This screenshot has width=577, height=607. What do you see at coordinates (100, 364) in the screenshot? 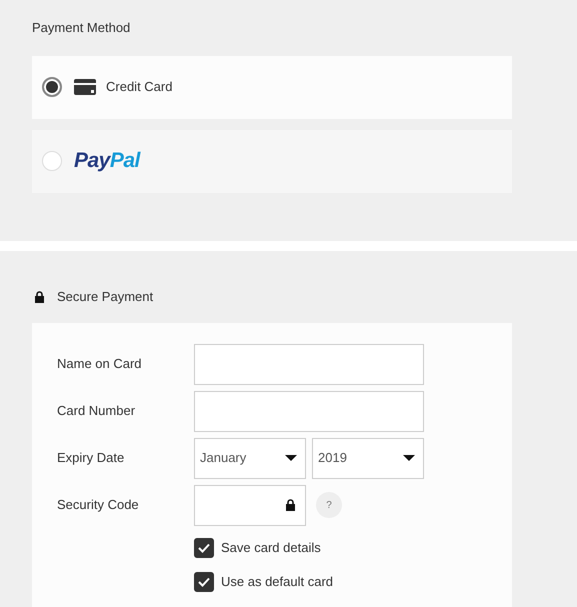
I see `field-label: Name on Card` at bounding box center [100, 364].